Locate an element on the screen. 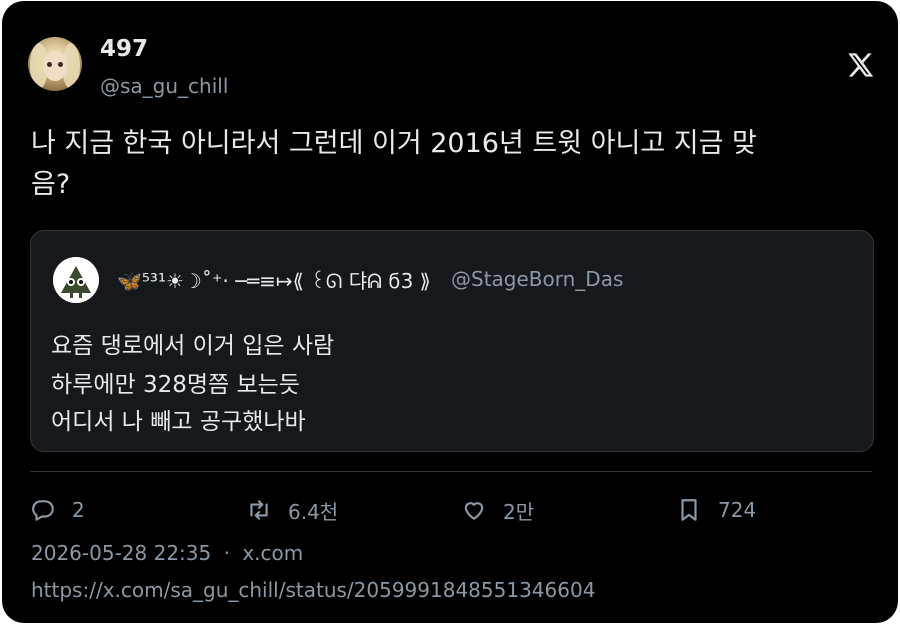 Image resolution: width=900 pixels, height=626 pixels. tweet-text: 나 지금 한국 아니라서 그런데 이거 2016년 트윗 아니고 지금 맞 음? is located at coordinates (451, 164).